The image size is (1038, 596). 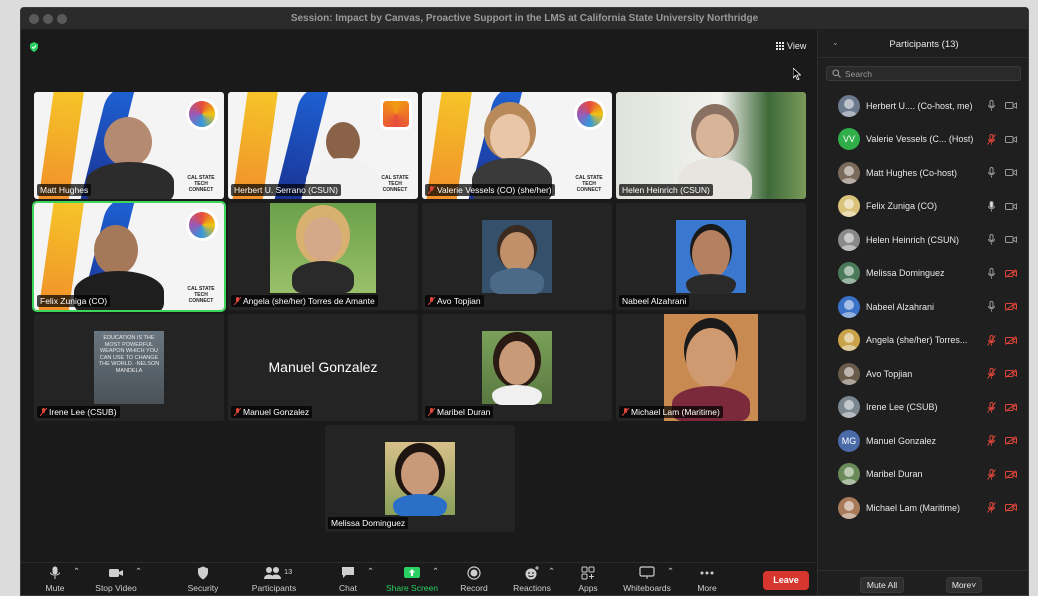 I want to click on stop-video-button: Stop Video, so click(x=116, y=579).